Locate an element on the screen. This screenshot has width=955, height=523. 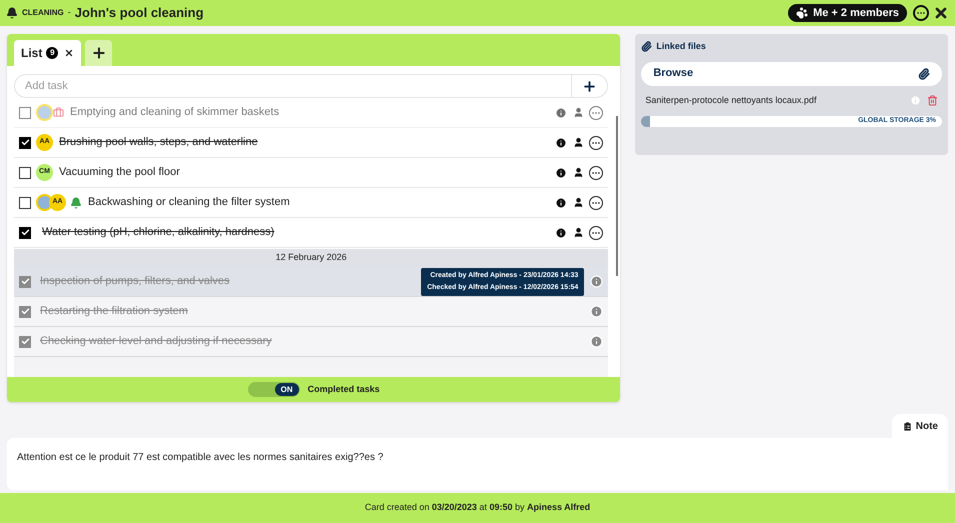
task-text: Restarting the filtration system is located at coordinates (114, 312).